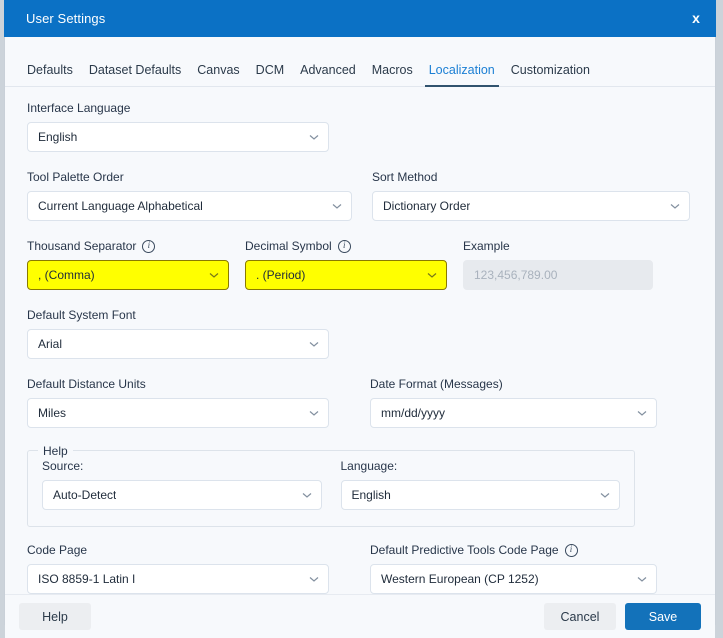 This screenshot has height=638, width=723. What do you see at coordinates (178, 137) in the screenshot?
I see `interface-language-select: English` at bounding box center [178, 137].